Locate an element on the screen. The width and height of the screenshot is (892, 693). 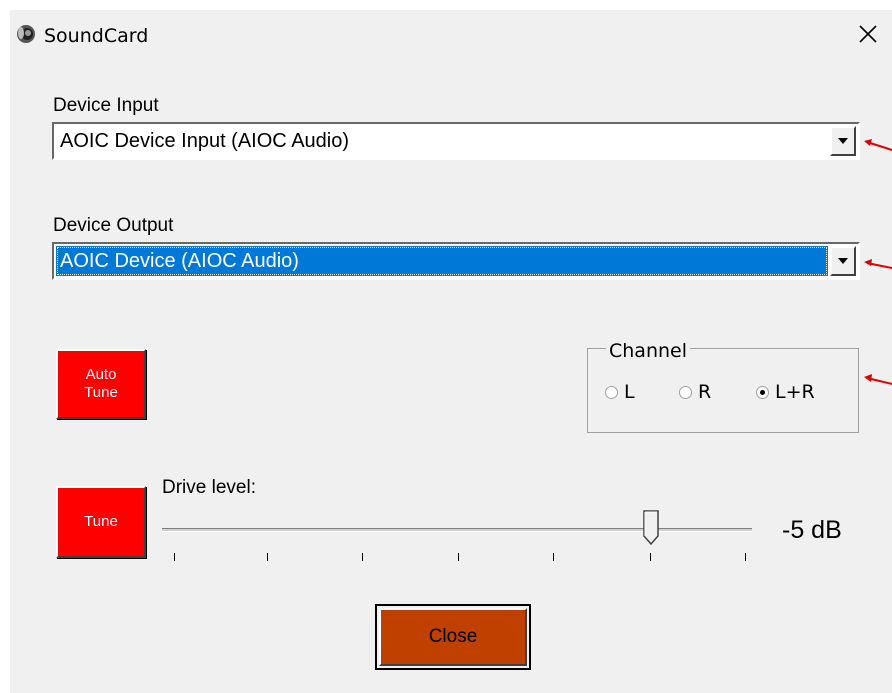
auto-tune-button: Auto Tune is located at coordinates (101, 384).